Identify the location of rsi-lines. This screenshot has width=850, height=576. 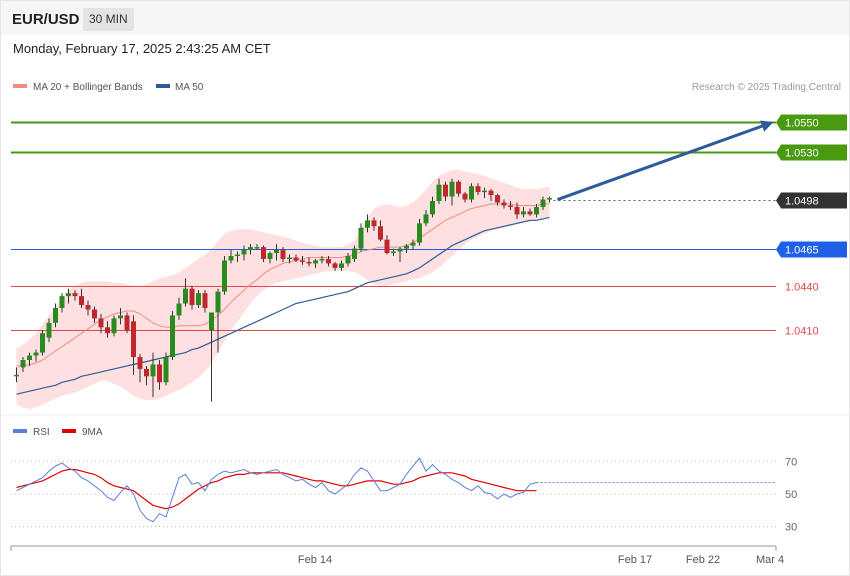
(396, 490).